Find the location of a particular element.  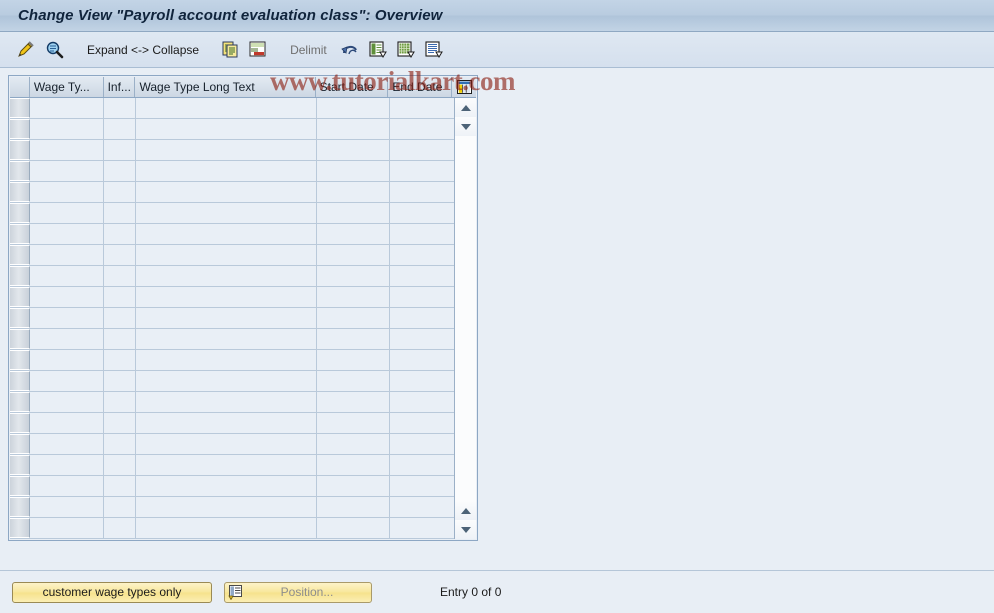

column-config-button is located at coordinates (464, 87).